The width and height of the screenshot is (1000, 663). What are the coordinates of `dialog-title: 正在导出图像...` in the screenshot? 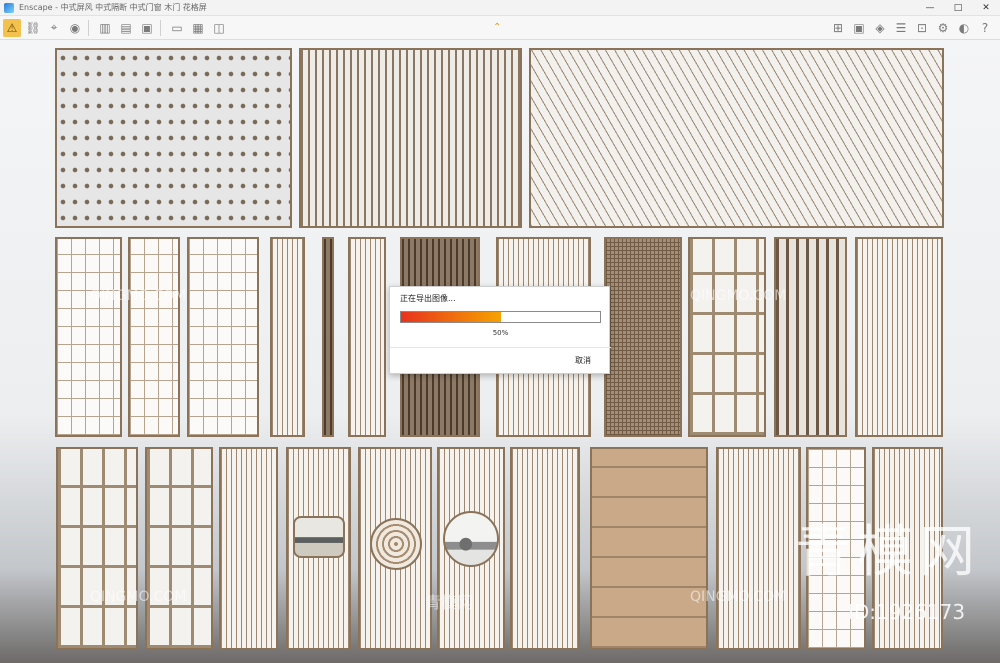 It's located at (428, 298).